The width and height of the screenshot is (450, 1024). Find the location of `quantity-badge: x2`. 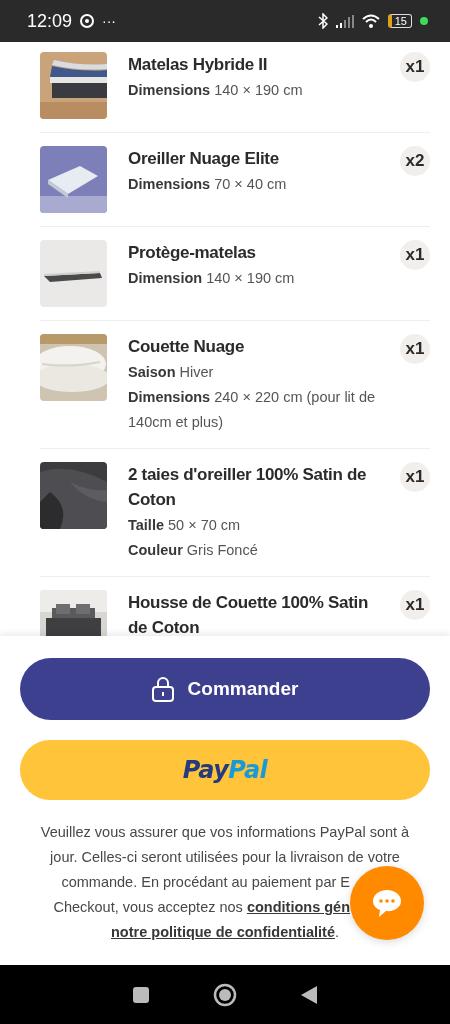

quantity-badge: x2 is located at coordinates (415, 161).